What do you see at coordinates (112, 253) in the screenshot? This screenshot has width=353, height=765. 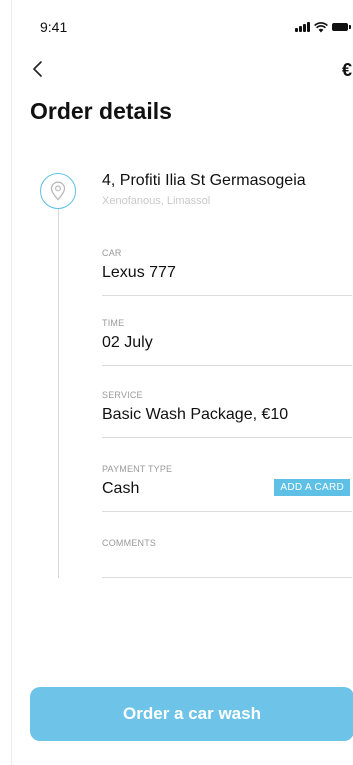 I see `car-label: CAR` at bounding box center [112, 253].